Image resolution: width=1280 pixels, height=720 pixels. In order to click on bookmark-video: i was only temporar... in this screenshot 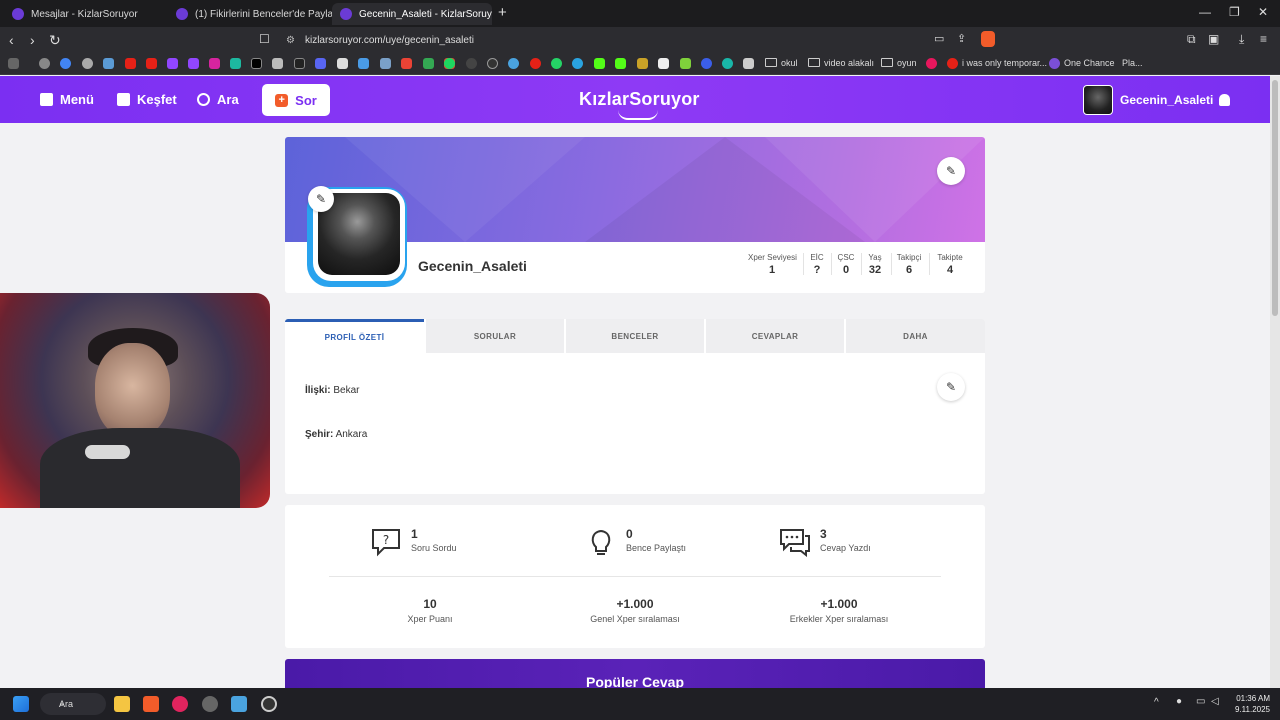, I will do `click(1004, 63)`.